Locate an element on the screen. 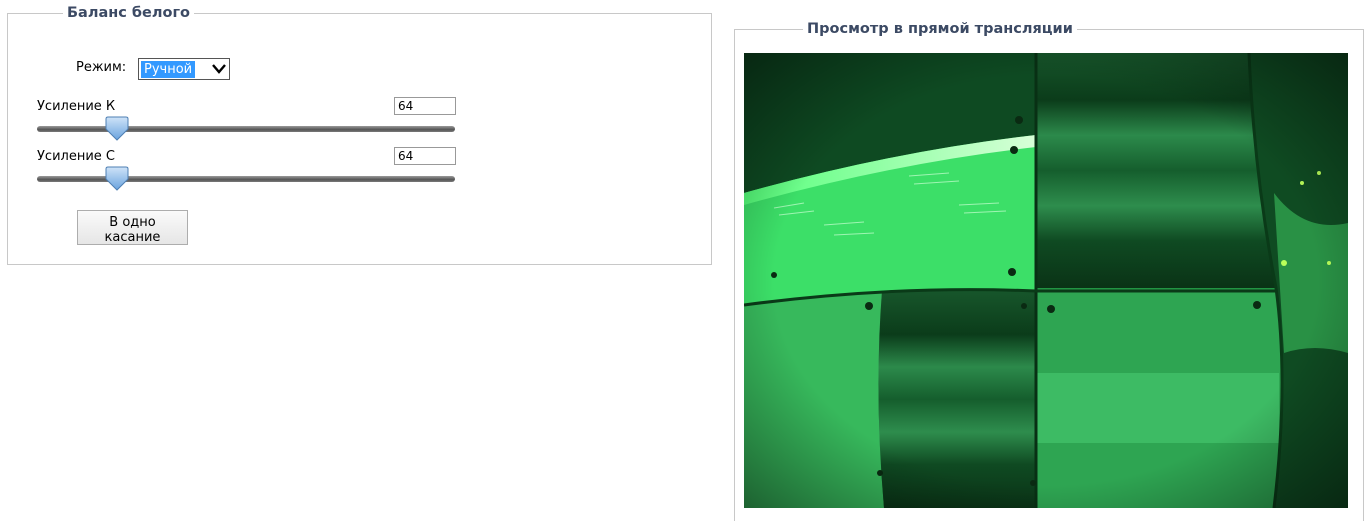  mode-select: Ручной is located at coordinates (184, 69).